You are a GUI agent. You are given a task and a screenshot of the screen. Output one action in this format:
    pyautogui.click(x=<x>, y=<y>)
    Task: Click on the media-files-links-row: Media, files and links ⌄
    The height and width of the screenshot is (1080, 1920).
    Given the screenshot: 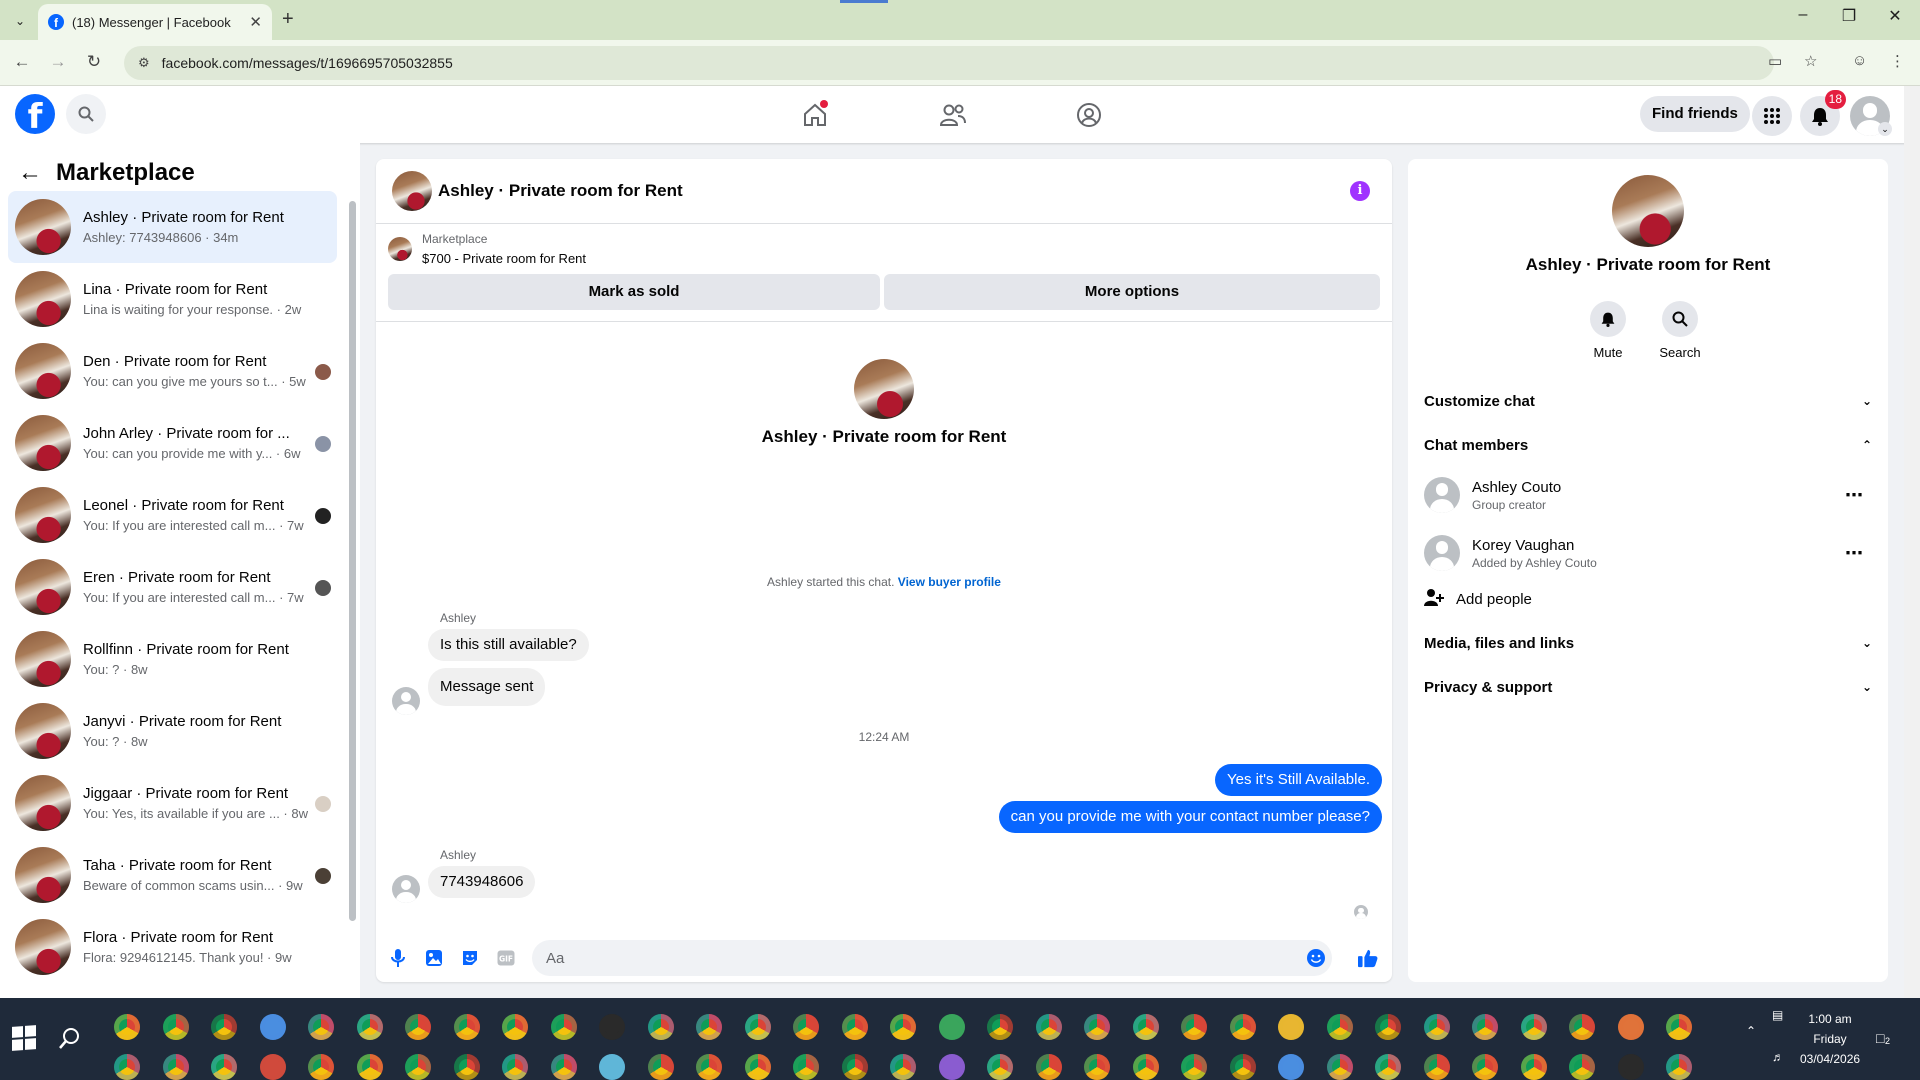 What is the action you would take?
    pyautogui.click(x=1648, y=643)
    